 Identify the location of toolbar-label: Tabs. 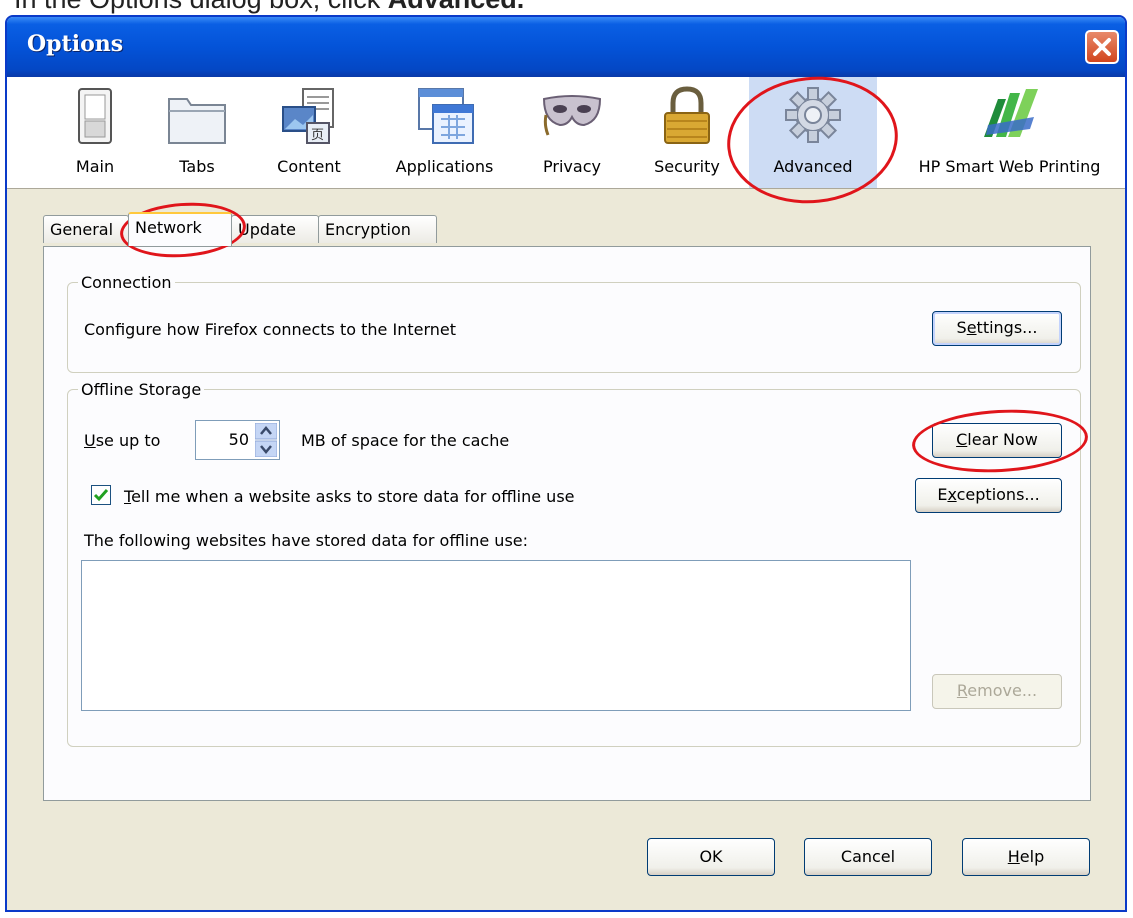
(197, 166).